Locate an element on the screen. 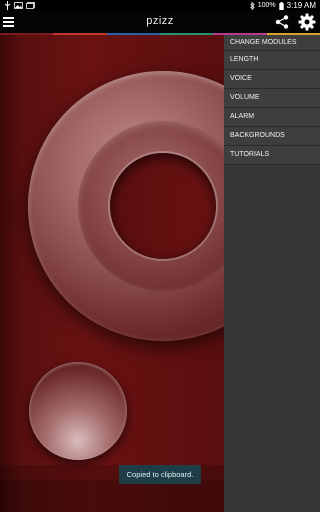 This screenshot has width=320, height=512. bottom-shade is located at coordinates (112, 496).